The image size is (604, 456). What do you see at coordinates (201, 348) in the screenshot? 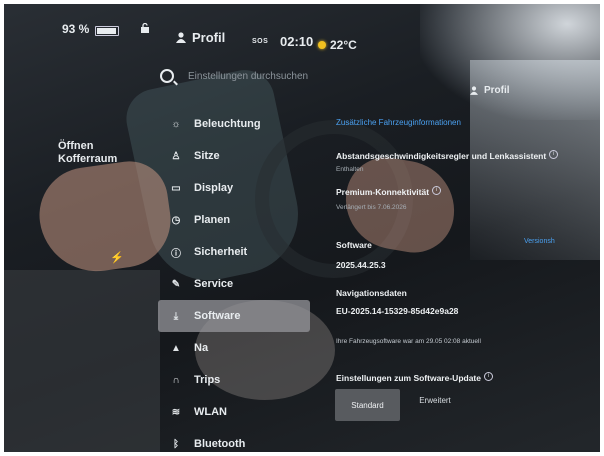
I see `sidebar-item-label: Na` at bounding box center [201, 348].